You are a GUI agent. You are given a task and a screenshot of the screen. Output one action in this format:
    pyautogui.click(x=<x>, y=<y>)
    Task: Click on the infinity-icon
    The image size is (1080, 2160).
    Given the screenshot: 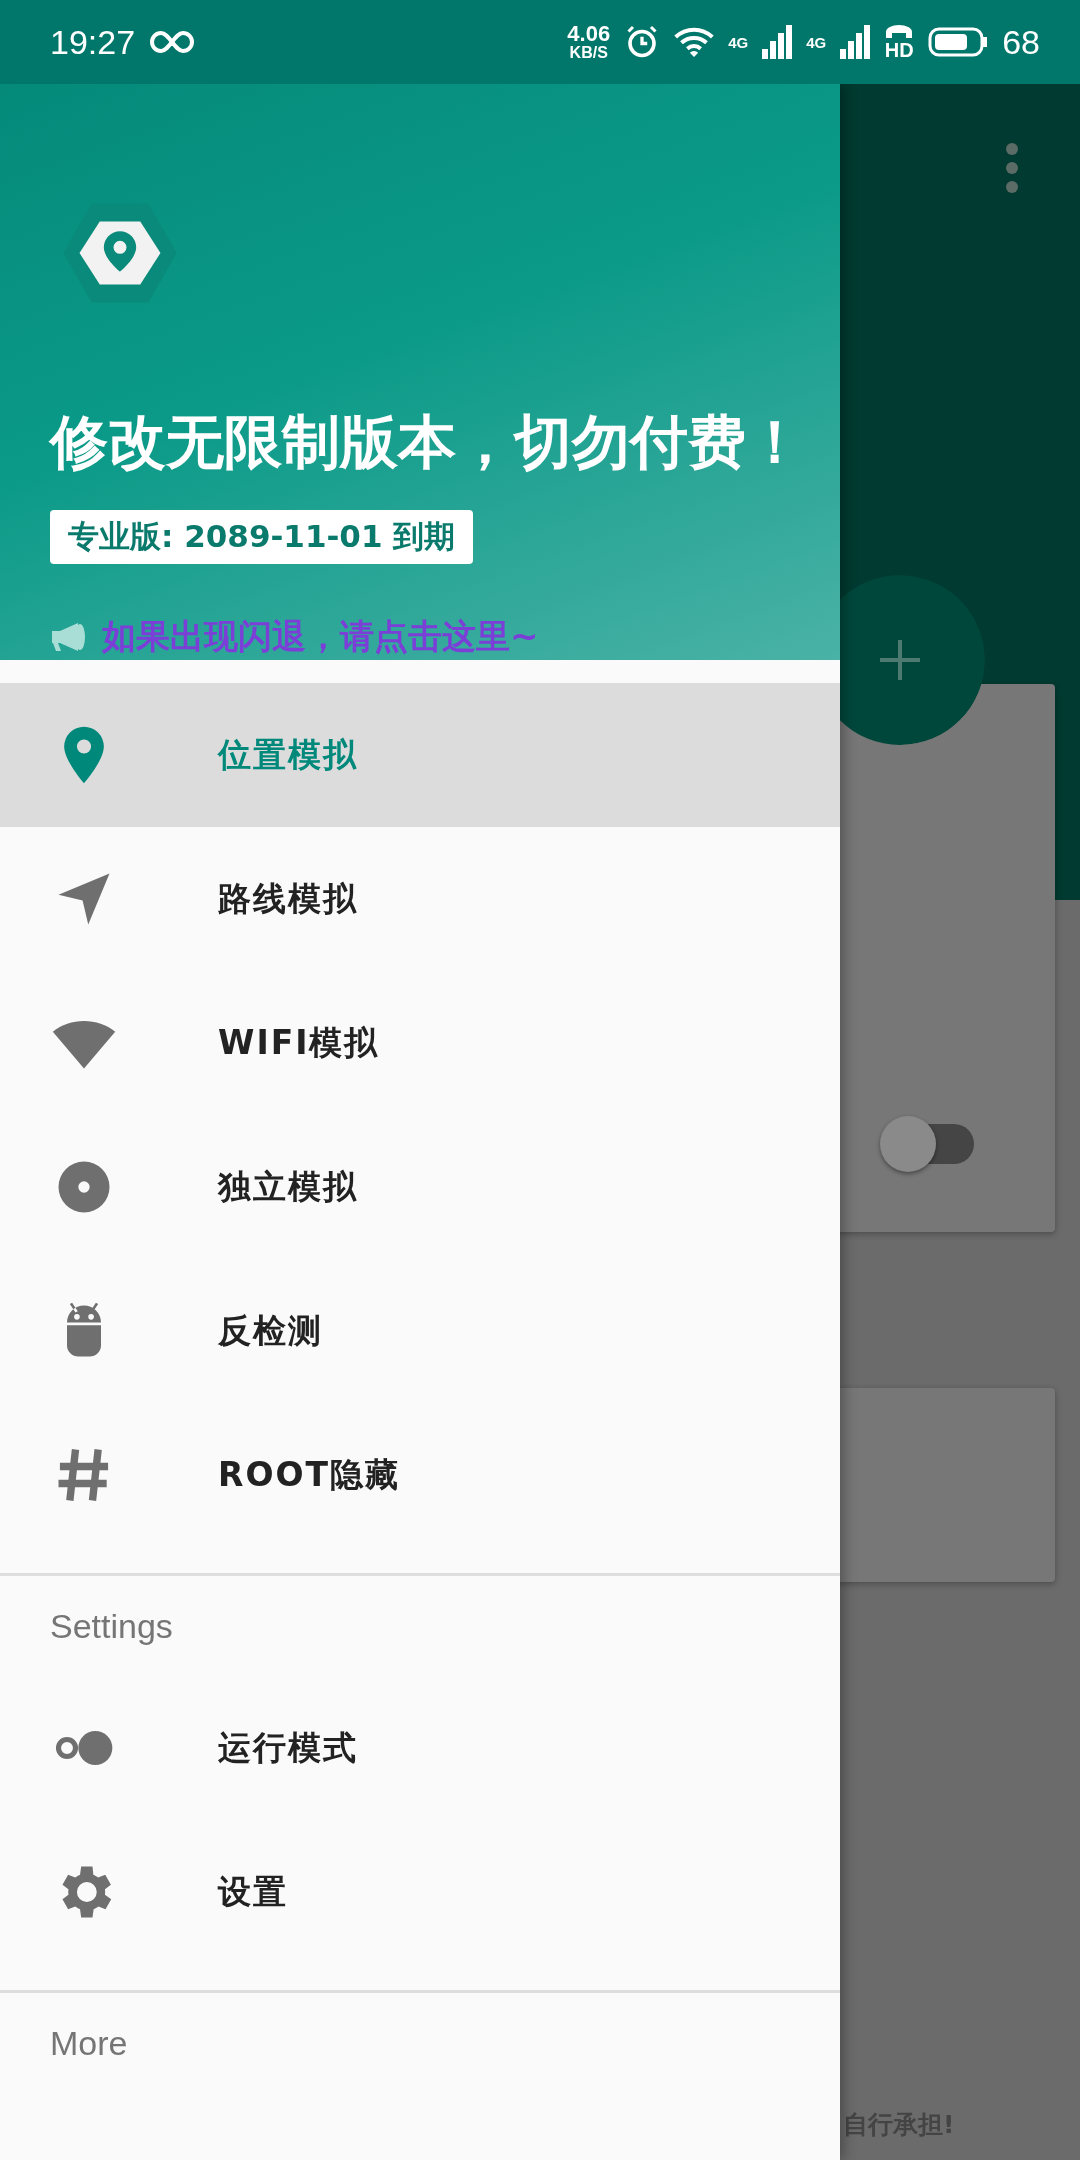 What is the action you would take?
    pyautogui.click(x=172, y=42)
    